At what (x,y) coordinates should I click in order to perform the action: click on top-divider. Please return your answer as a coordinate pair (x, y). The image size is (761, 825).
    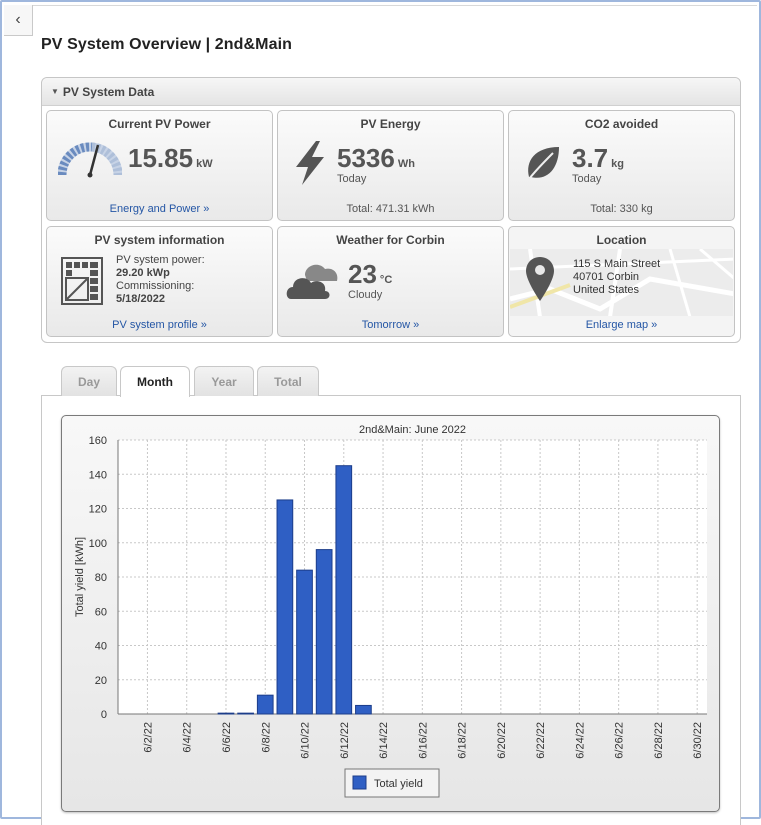
    Looking at the image, I should click on (395, 5).